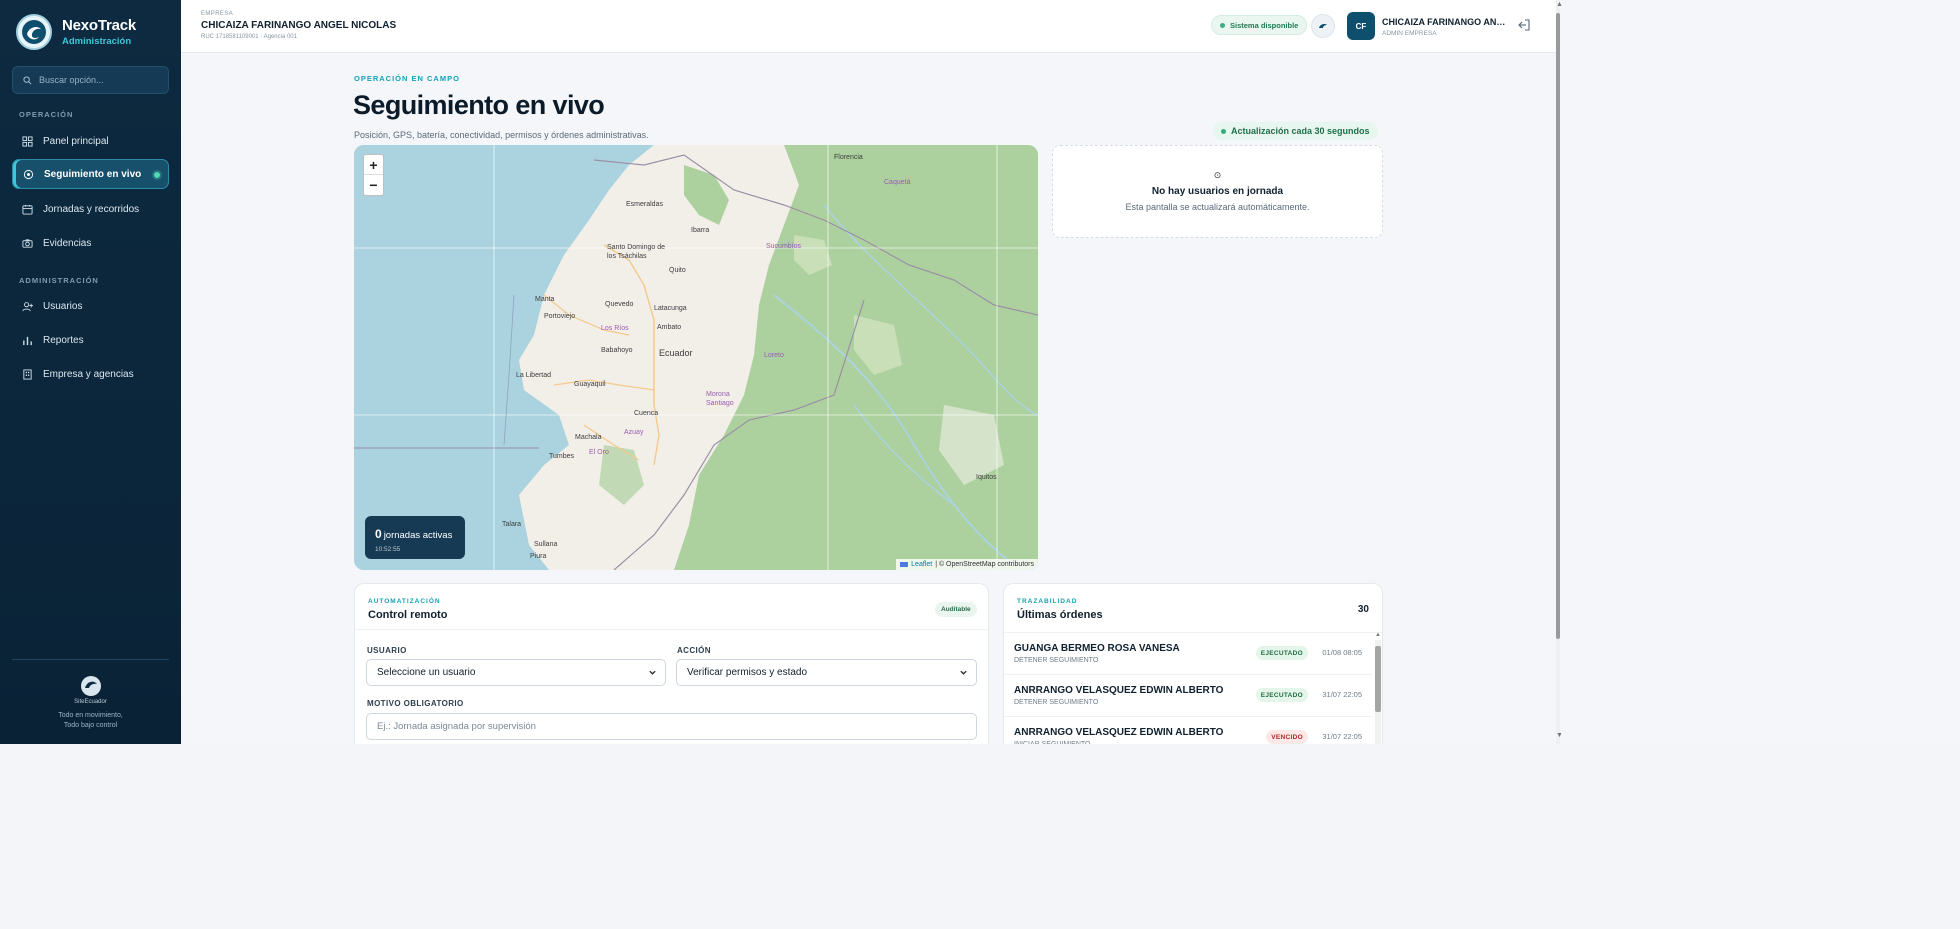  Describe the element at coordinates (1342, 652) in the screenshot. I see `order-date: 01/08 08:05` at that location.